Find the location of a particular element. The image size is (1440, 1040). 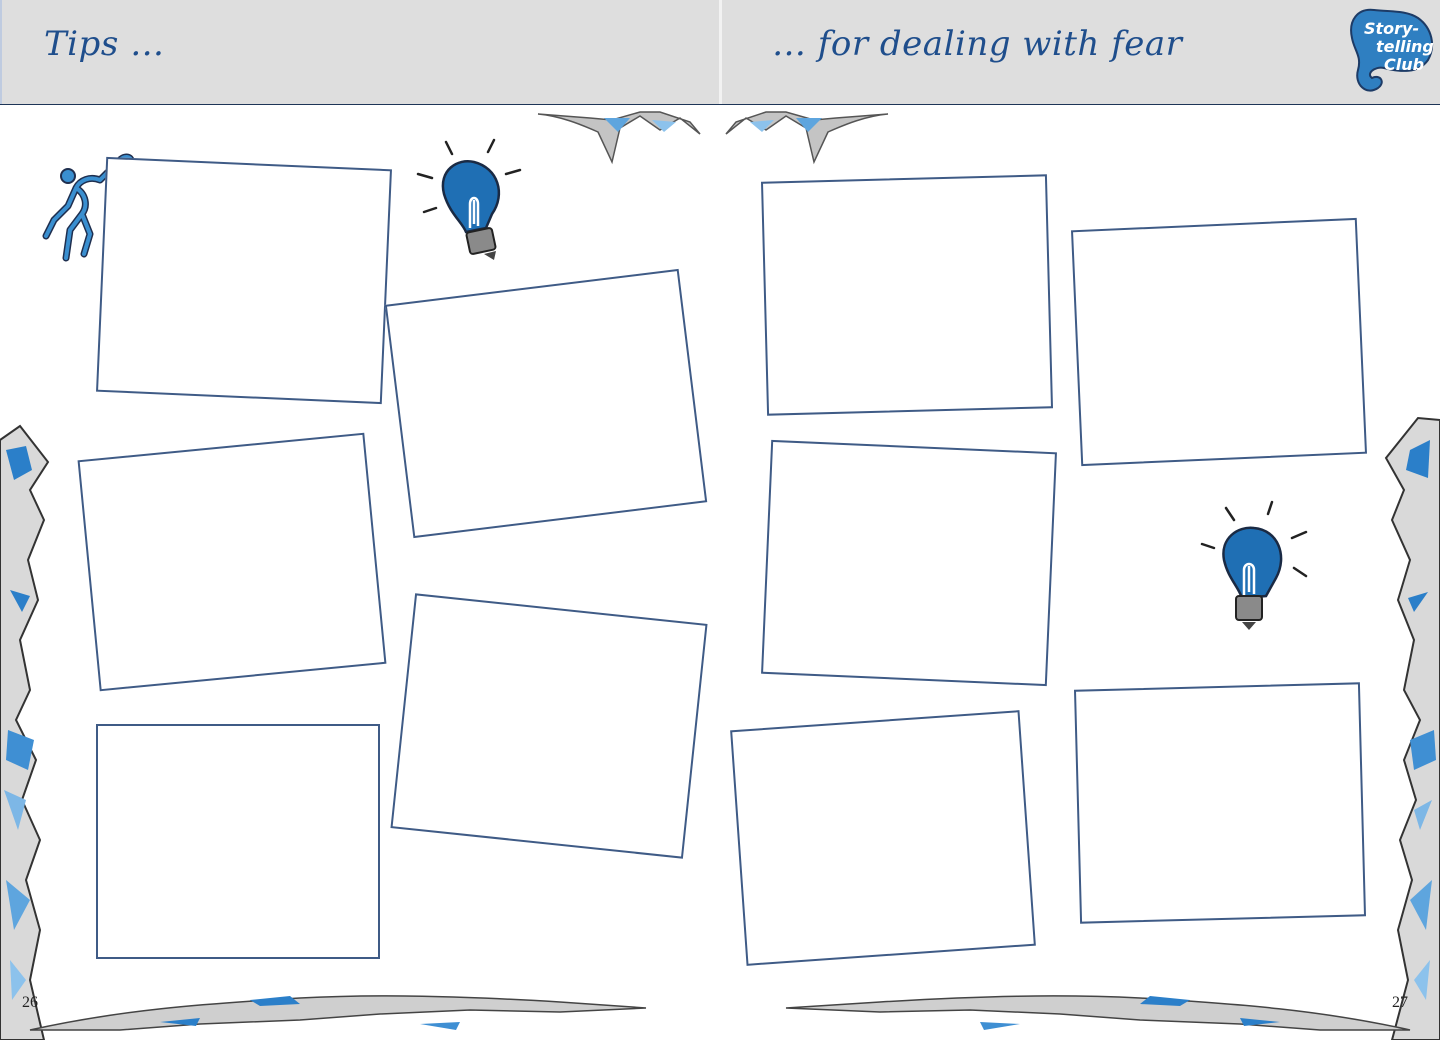

top-ice-decoration is located at coordinates (713, 138).